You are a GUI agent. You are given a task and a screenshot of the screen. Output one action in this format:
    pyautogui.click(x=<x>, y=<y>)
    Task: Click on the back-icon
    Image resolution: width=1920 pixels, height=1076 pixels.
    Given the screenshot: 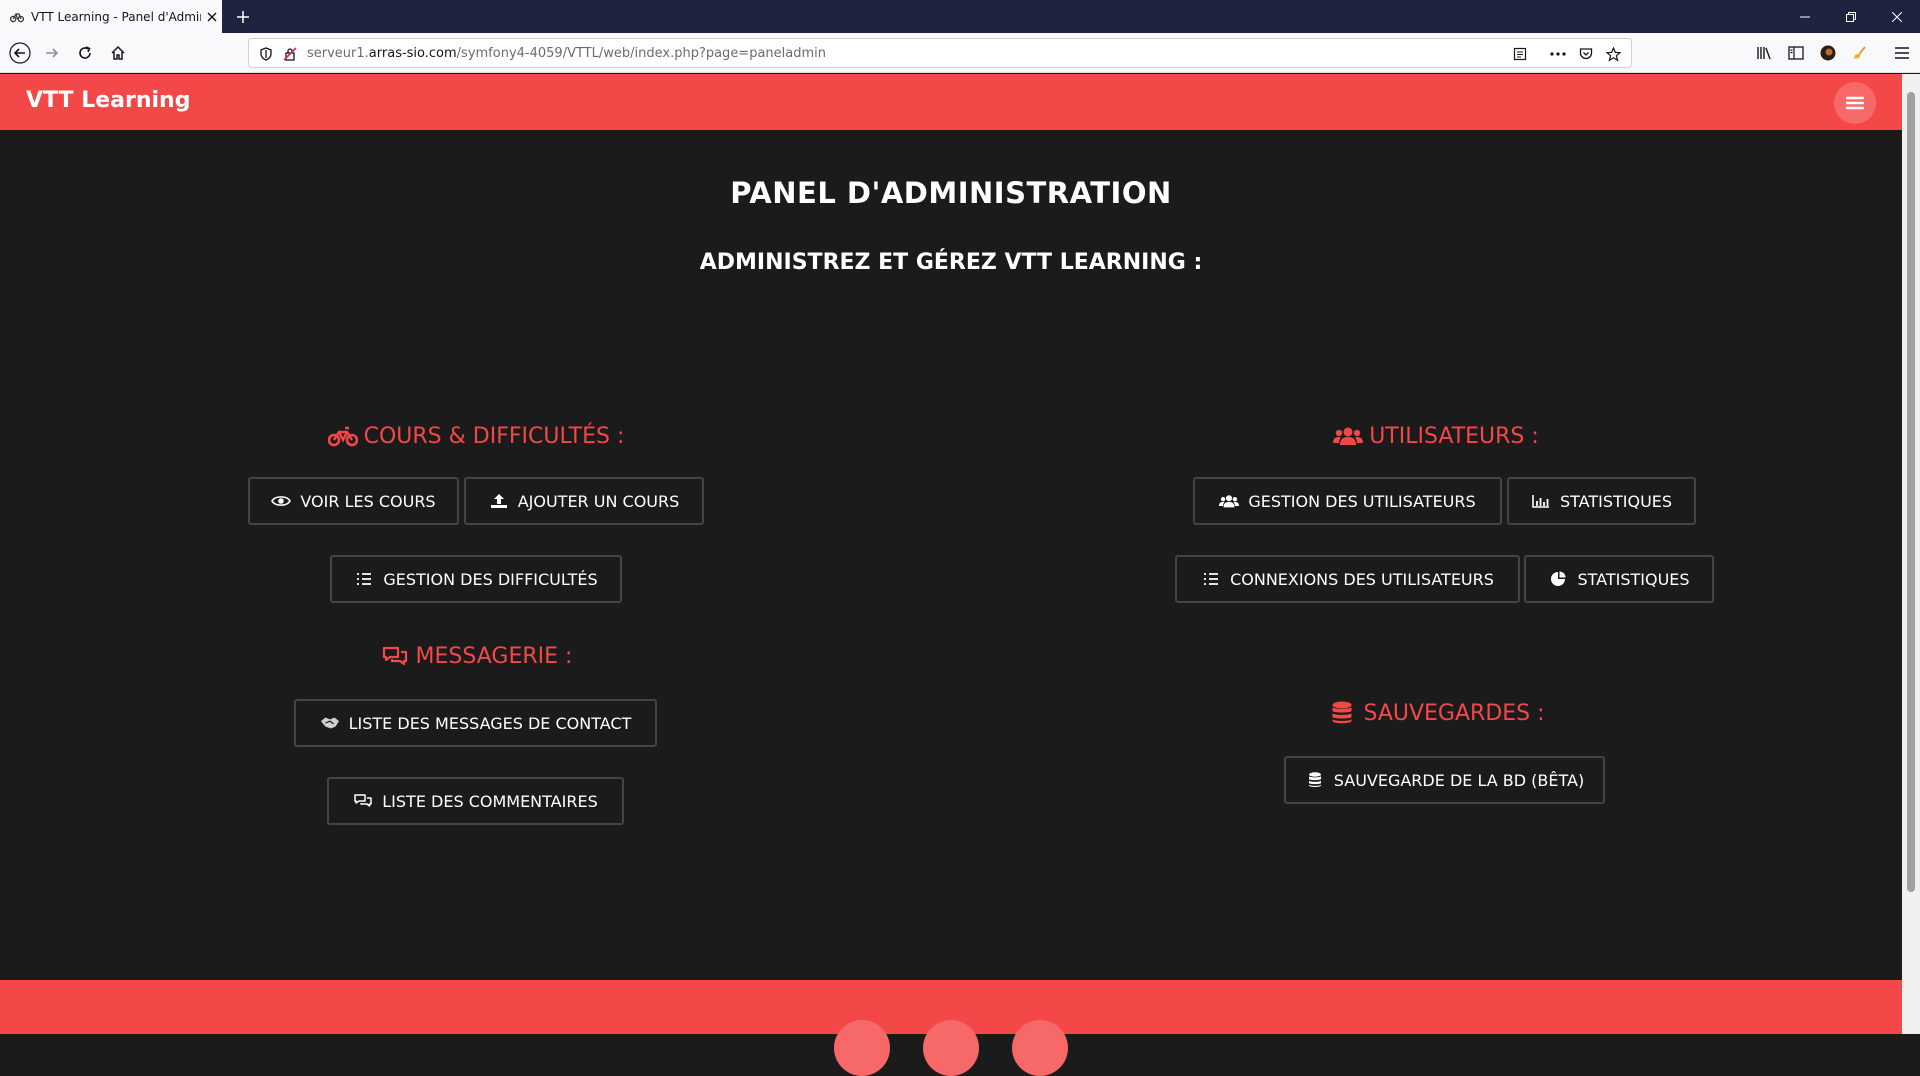 What is the action you would take?
    pyautogui.click(x=20, y=53)
    